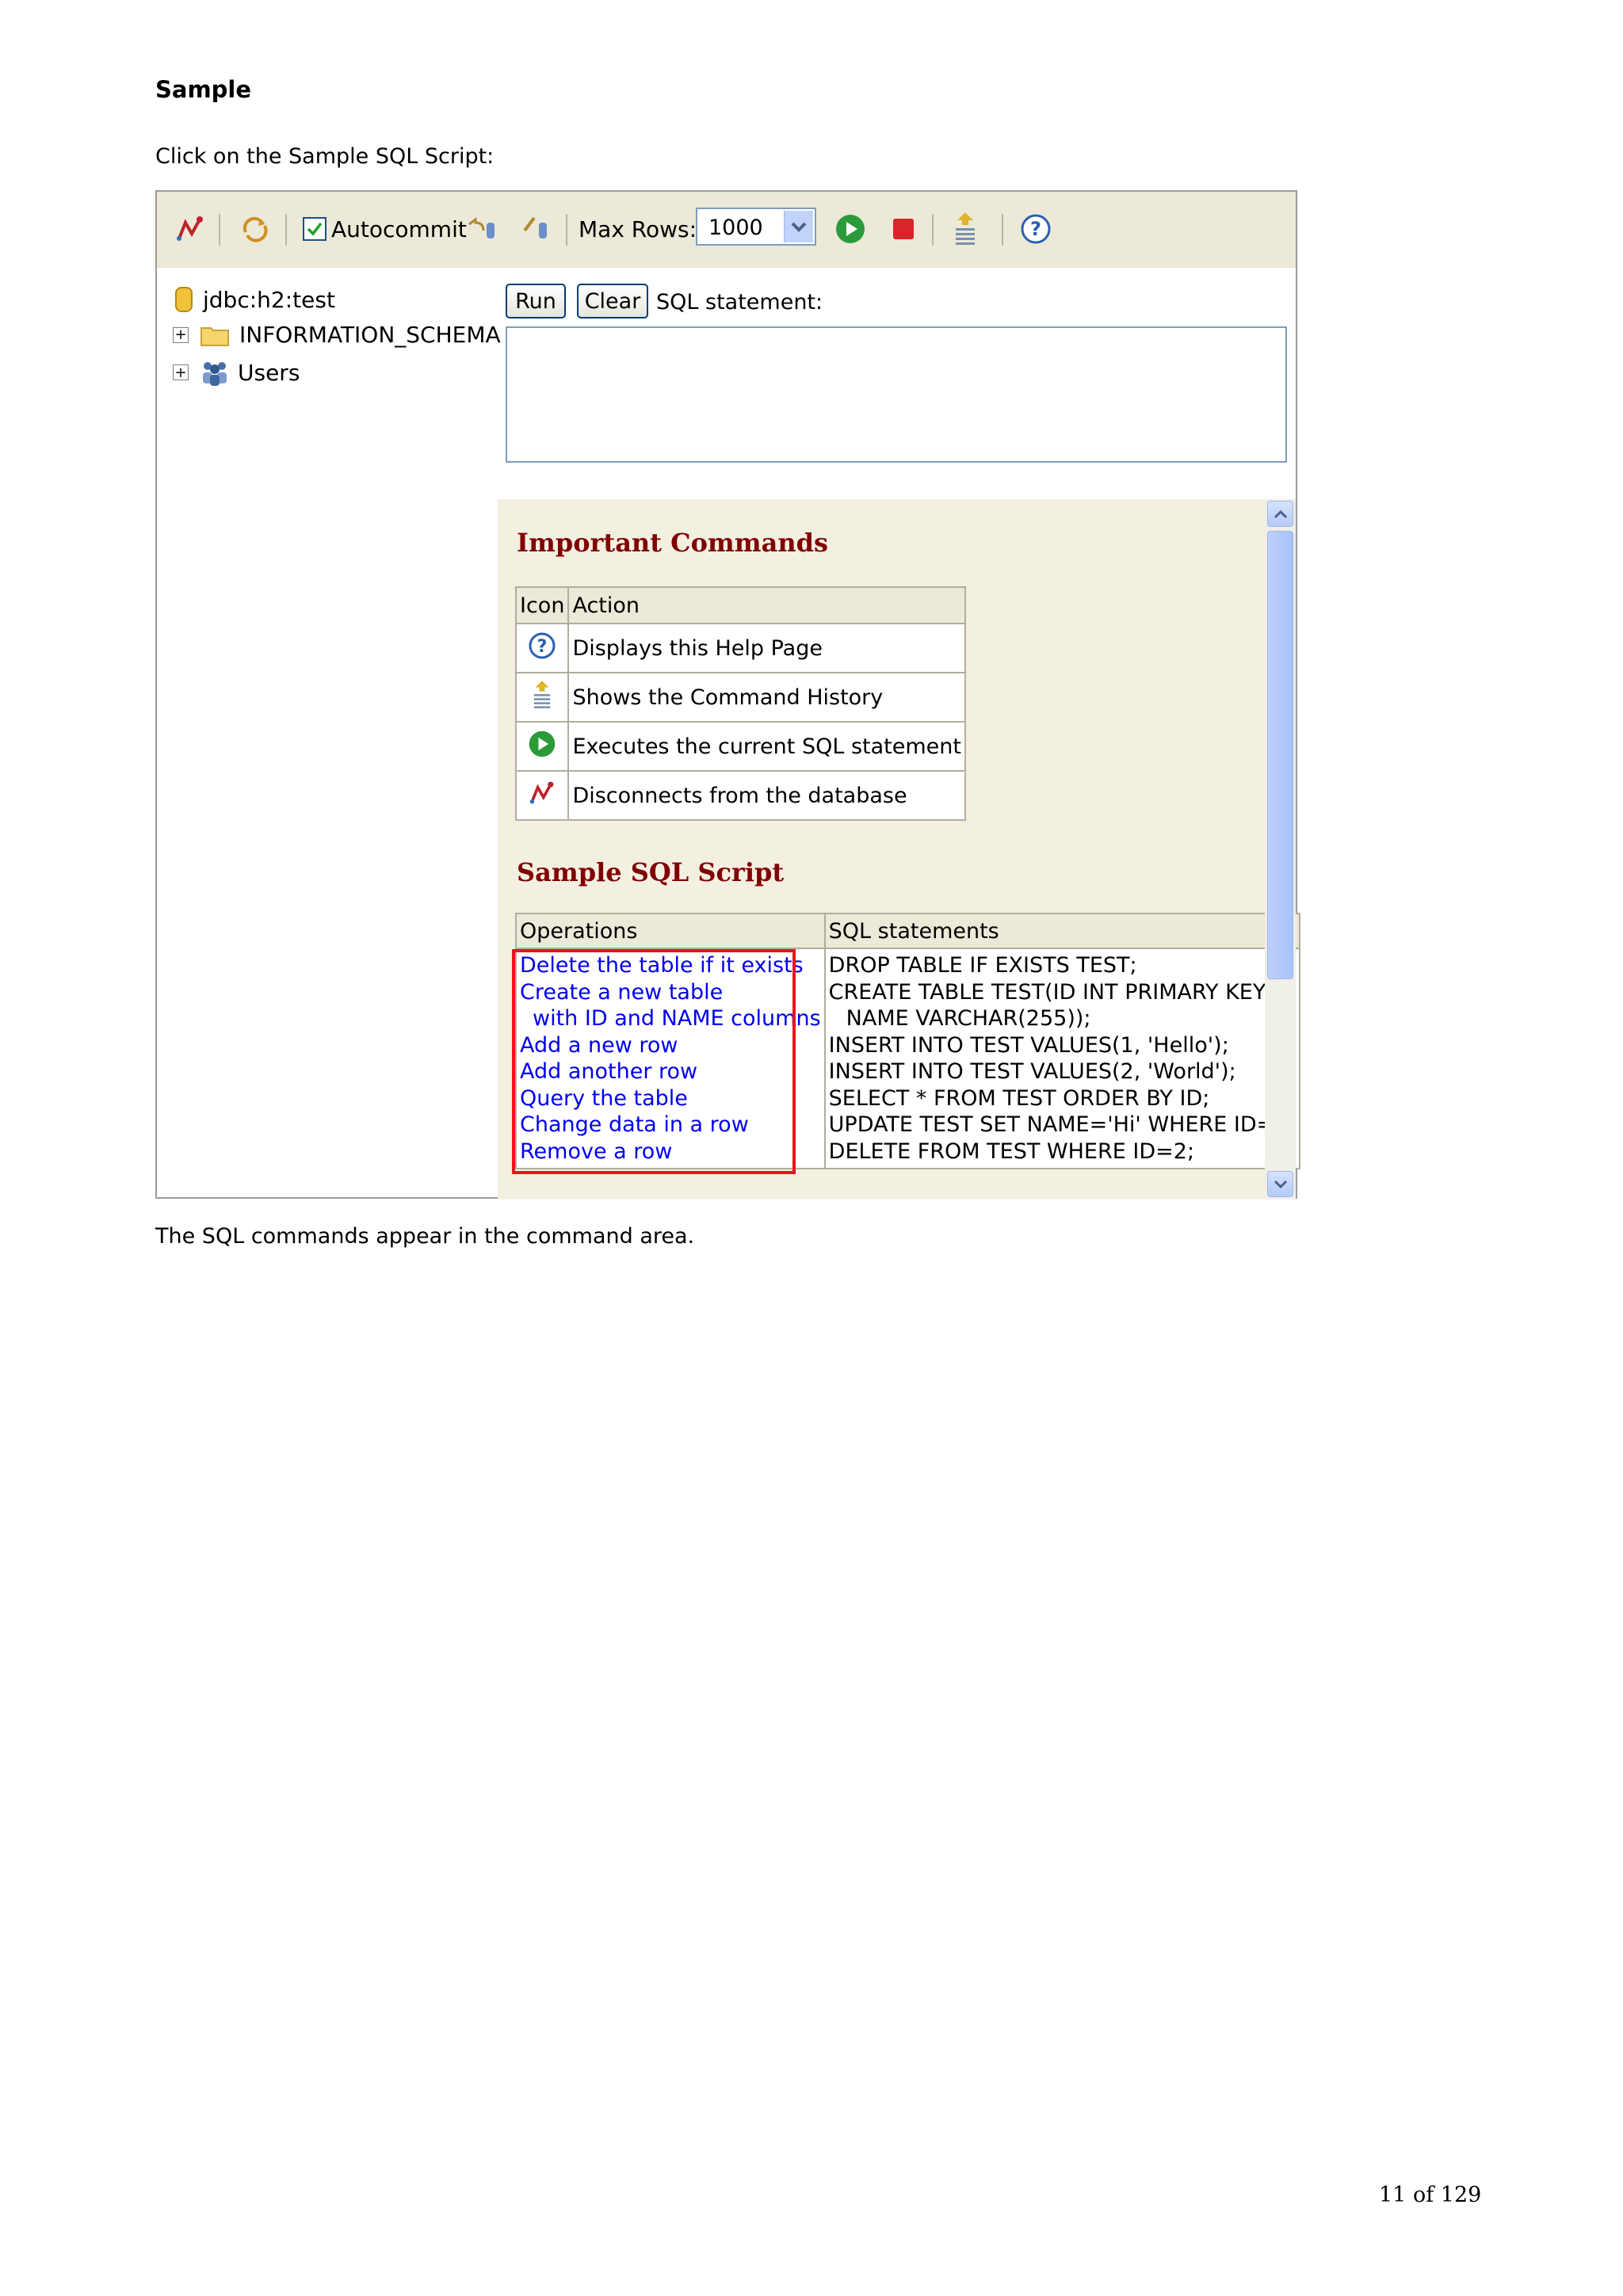 The height and width of the screenshot is (2296, 1623). Describe the element at coordinates (1062, 1124) in the screenshot. I see `sql-statement: UPDATE TEST SET NAME='Hi' WHERE ID=1;` at that location.